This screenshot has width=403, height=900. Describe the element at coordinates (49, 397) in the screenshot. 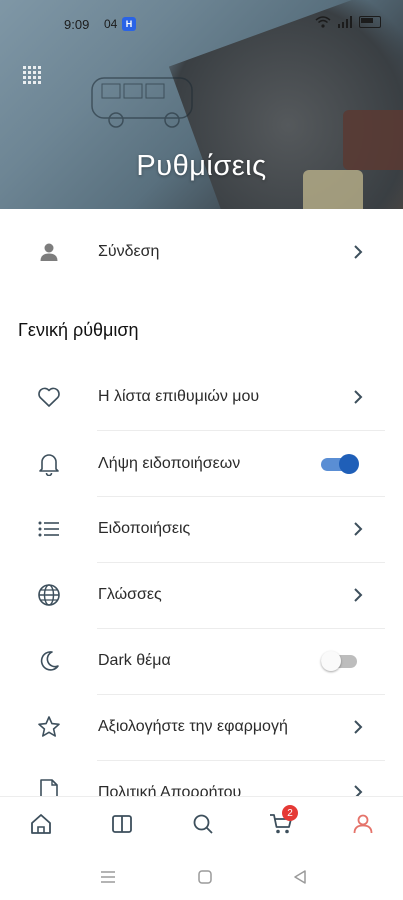

I see `heart-icon` at that location.